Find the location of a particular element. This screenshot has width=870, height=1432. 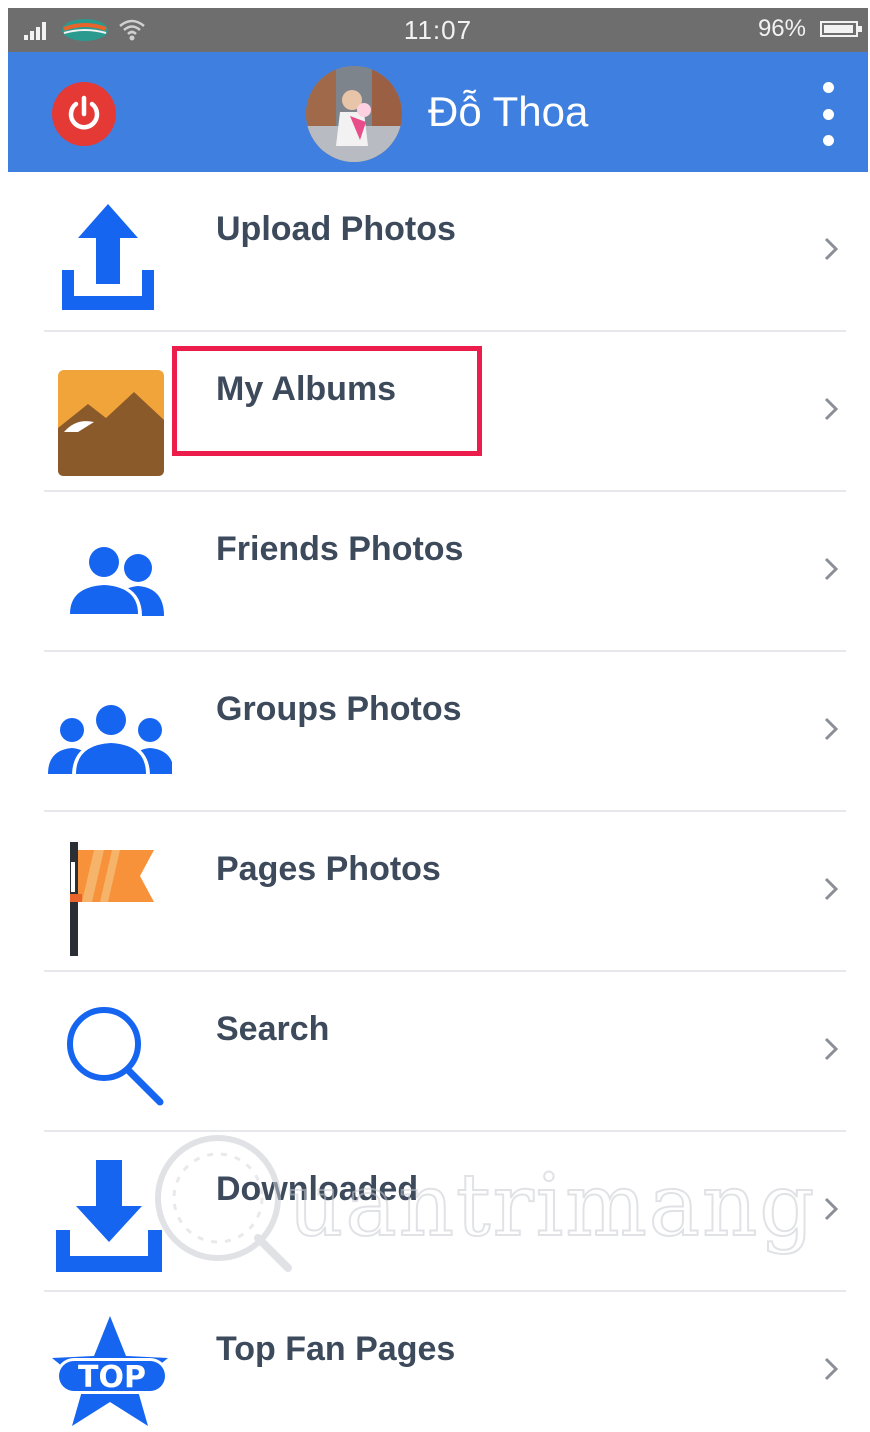

menu-item-search: Search is located at coordinates (438, 1052).